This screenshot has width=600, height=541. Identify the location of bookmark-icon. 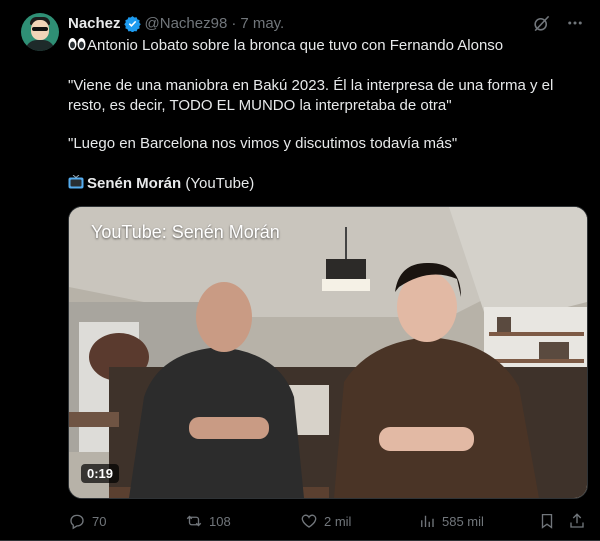
(547, 521).